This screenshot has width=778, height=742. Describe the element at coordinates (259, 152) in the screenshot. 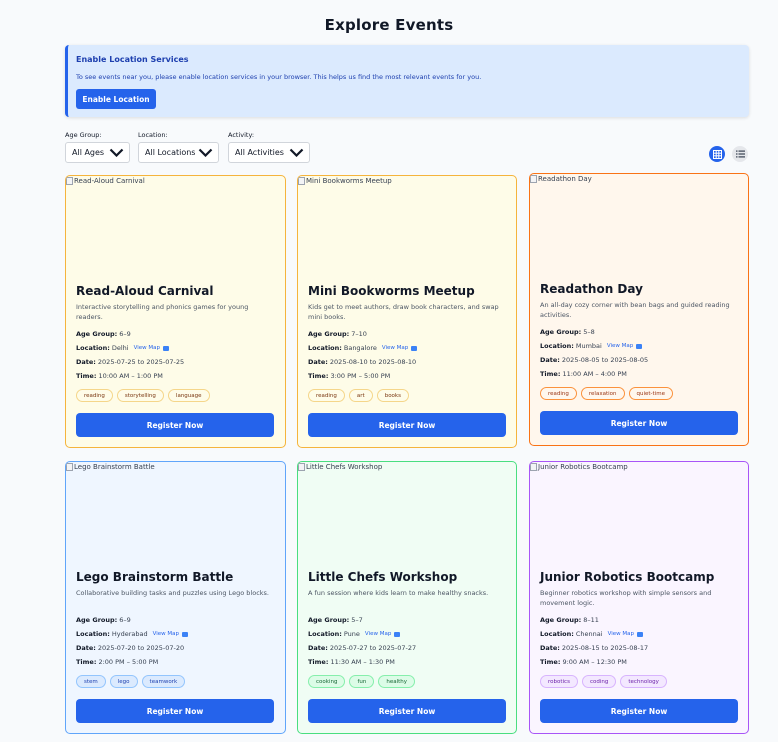

I see `activity-value: All Activities` at that location.